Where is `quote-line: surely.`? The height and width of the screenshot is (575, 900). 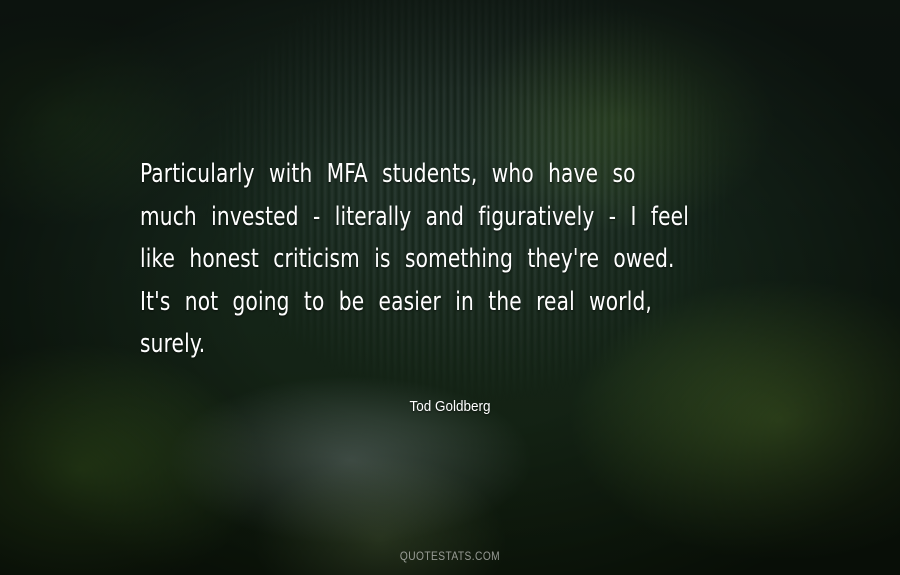
quote-line: surely. is located at coordinates (173, 344).